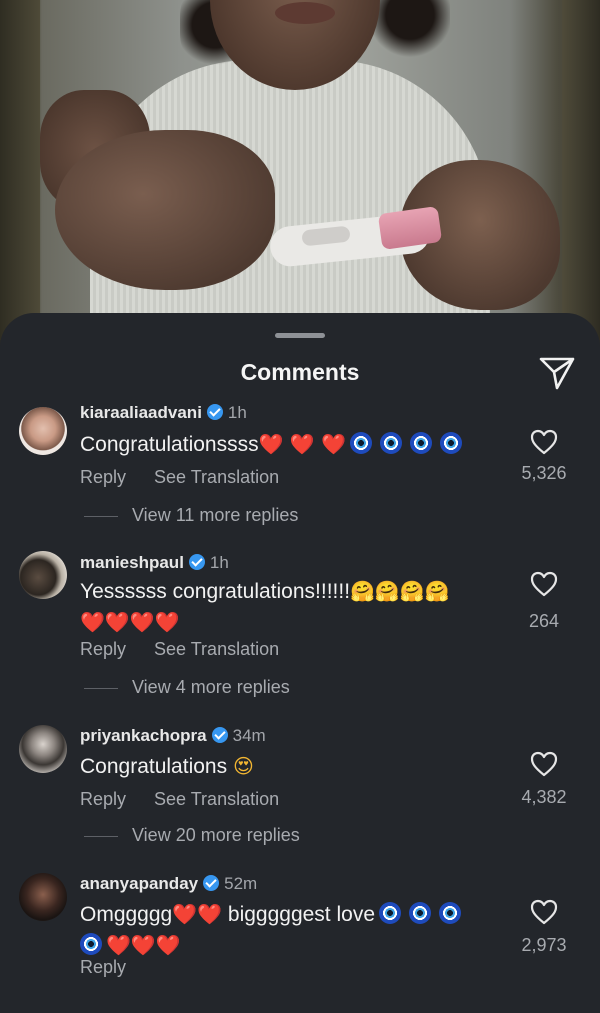 This screenshot has width=600, height=1013. Describe the element at coordinates (544, 473) in the screenshot. I see `like-count: 5,326` at that location.